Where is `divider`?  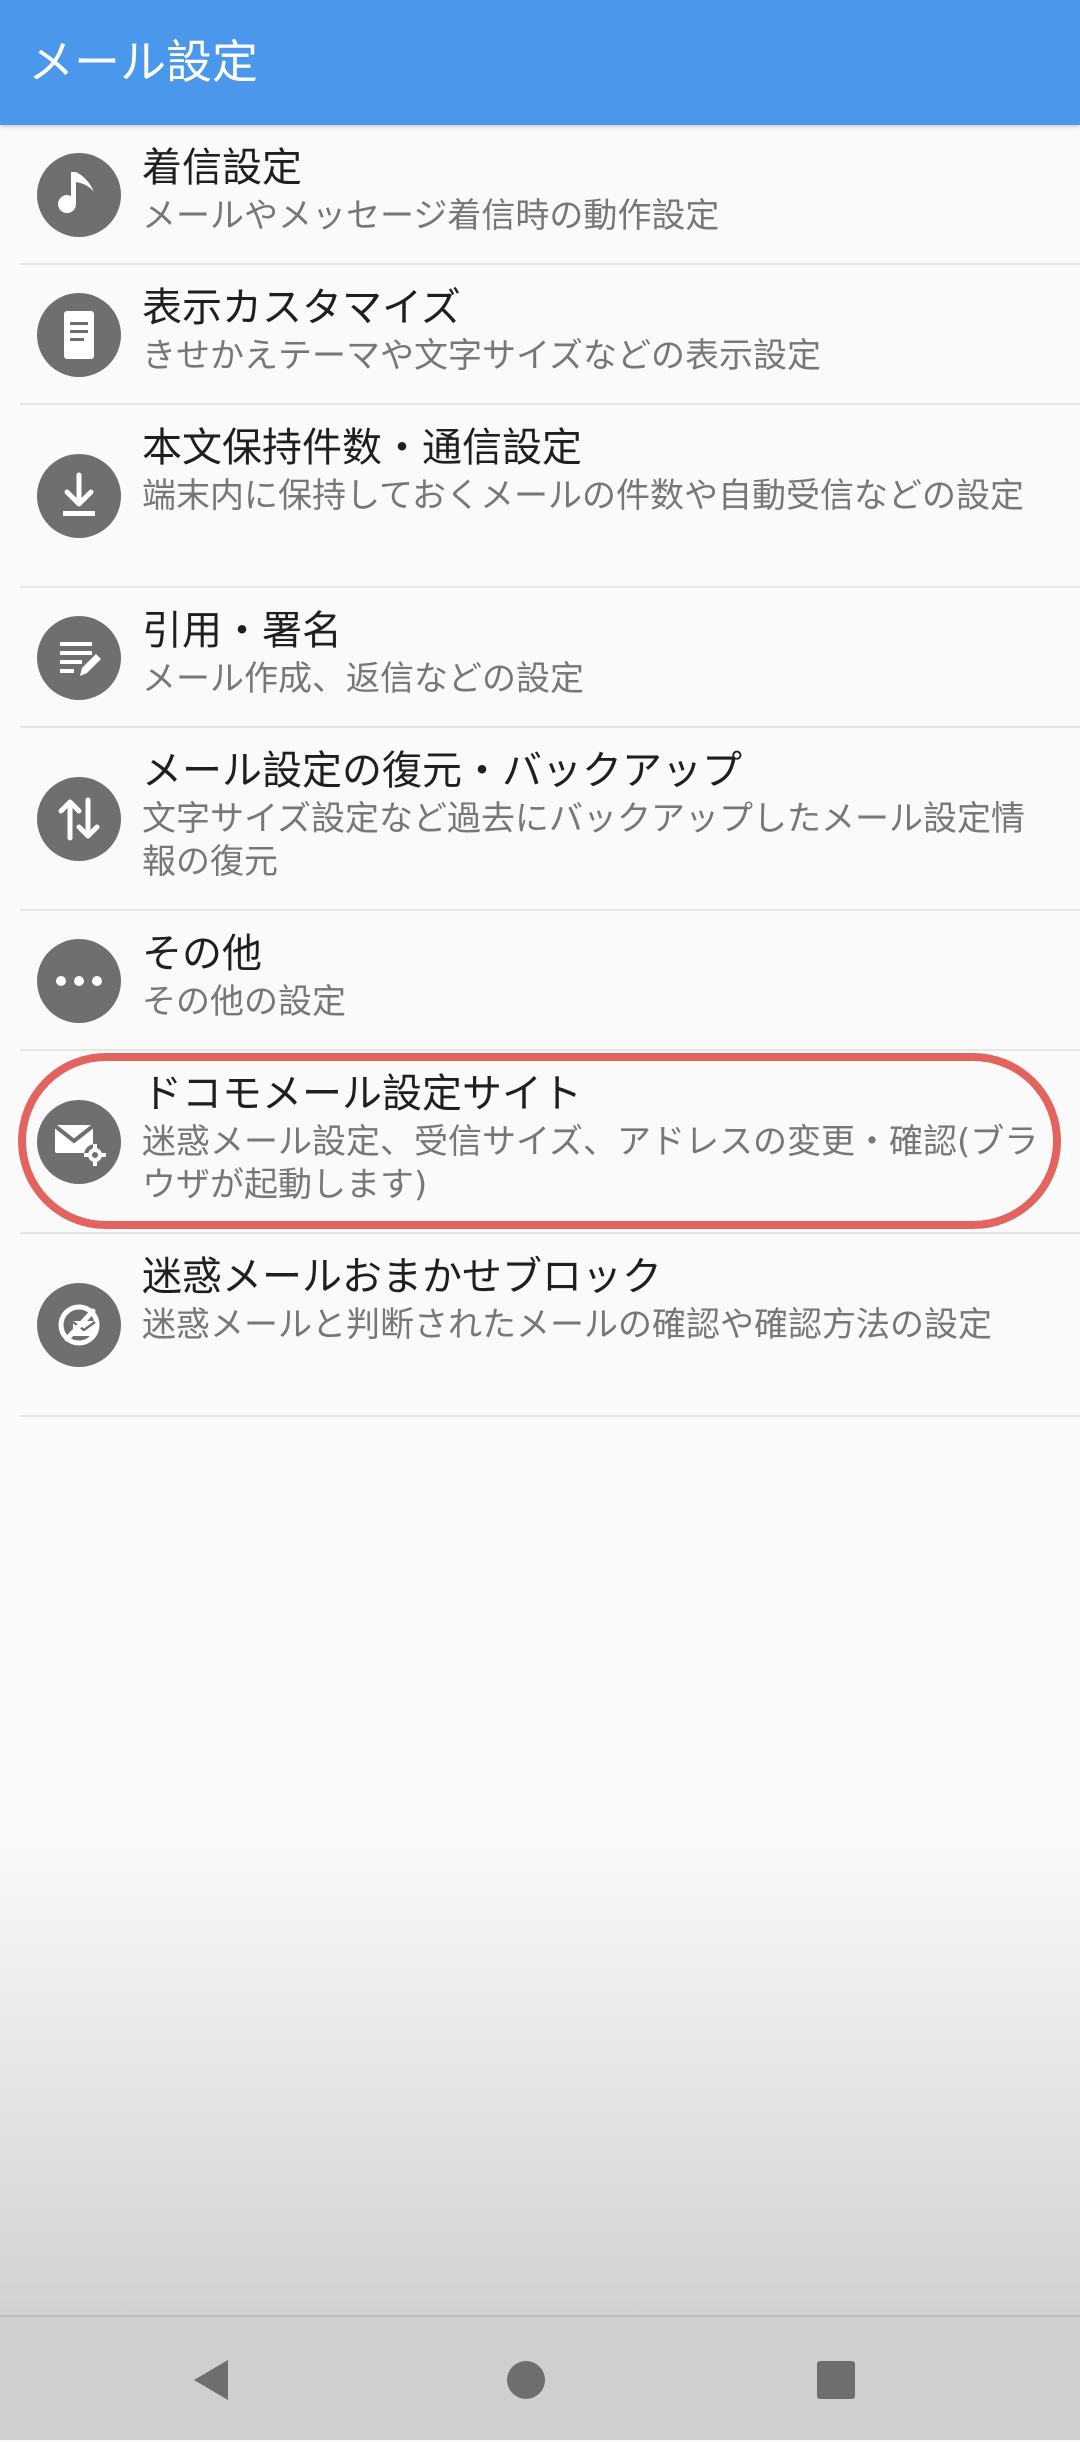
divider is located at coordinates (550, 1416).